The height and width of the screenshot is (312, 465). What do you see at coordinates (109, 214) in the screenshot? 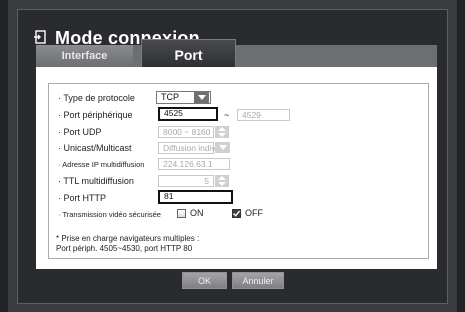
I see `secure-video-label: · Transmission vidéo sécurisée` at bounding box center [109, 214].